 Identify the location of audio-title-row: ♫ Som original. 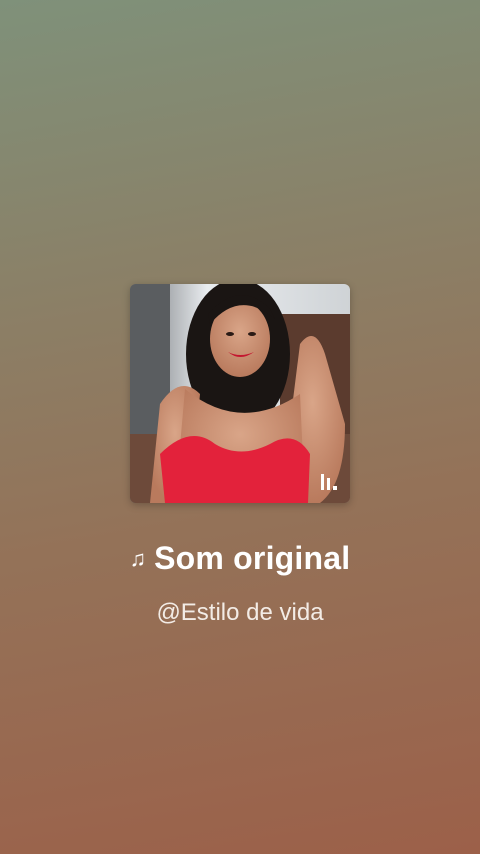
(240, 558).